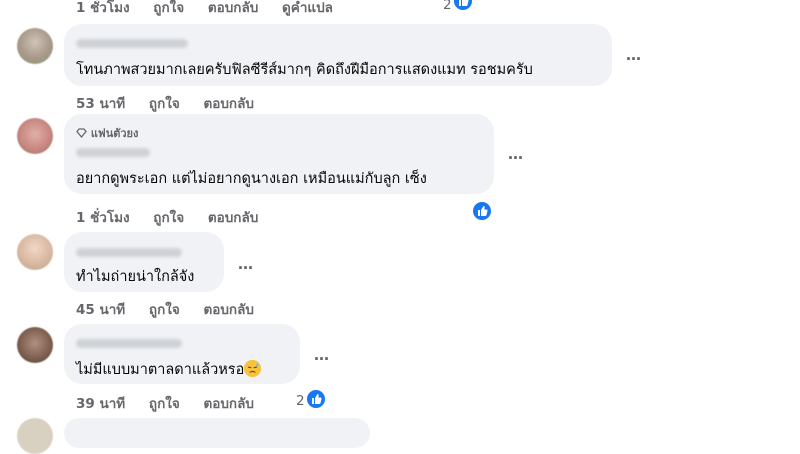 Image resolution: width=800 pixels, height=454 pixels. I want to click on comment-meta-top: 1 ชั่วโมง ถูกใจ ตอบกลับ ดูคำแปล, so click(214, 9).